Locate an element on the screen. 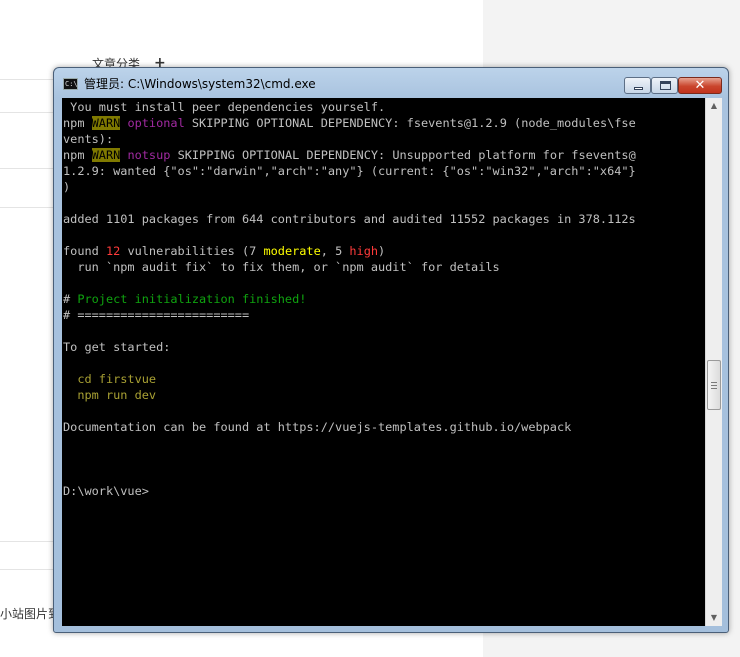 The image size is (740, 657). console-text: vulnerabilities (7 is located at coordinates (192, 251).